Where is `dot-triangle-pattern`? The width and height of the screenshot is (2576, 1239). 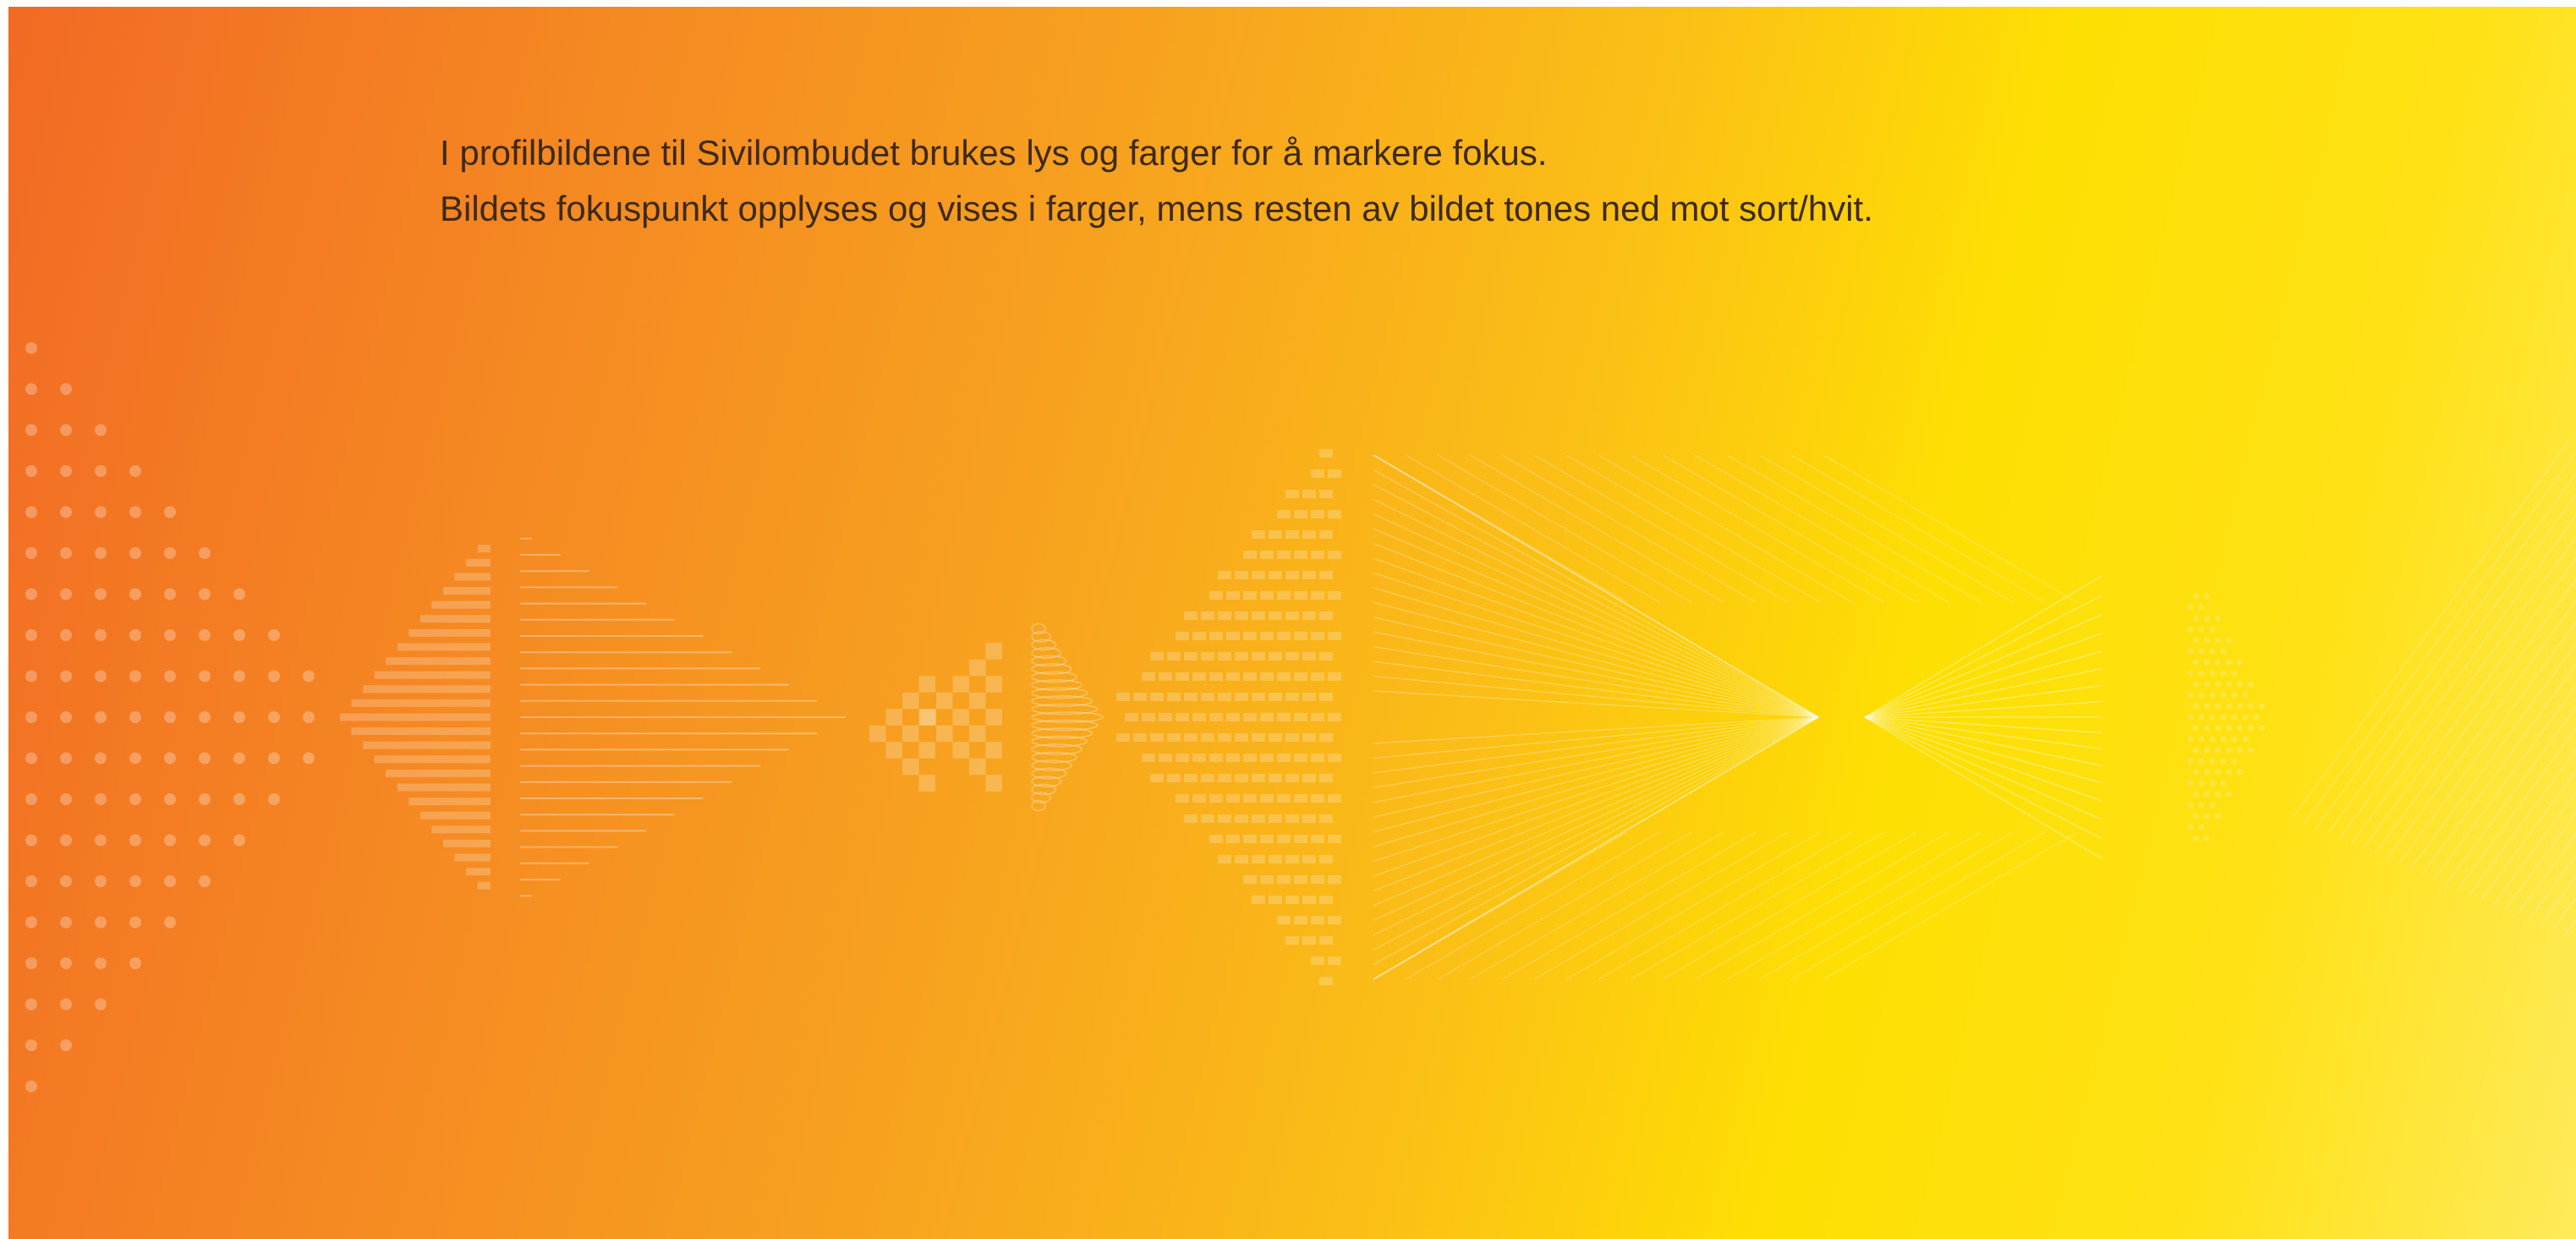 dot-triangle-pattern is located at coordinates (170, 717).